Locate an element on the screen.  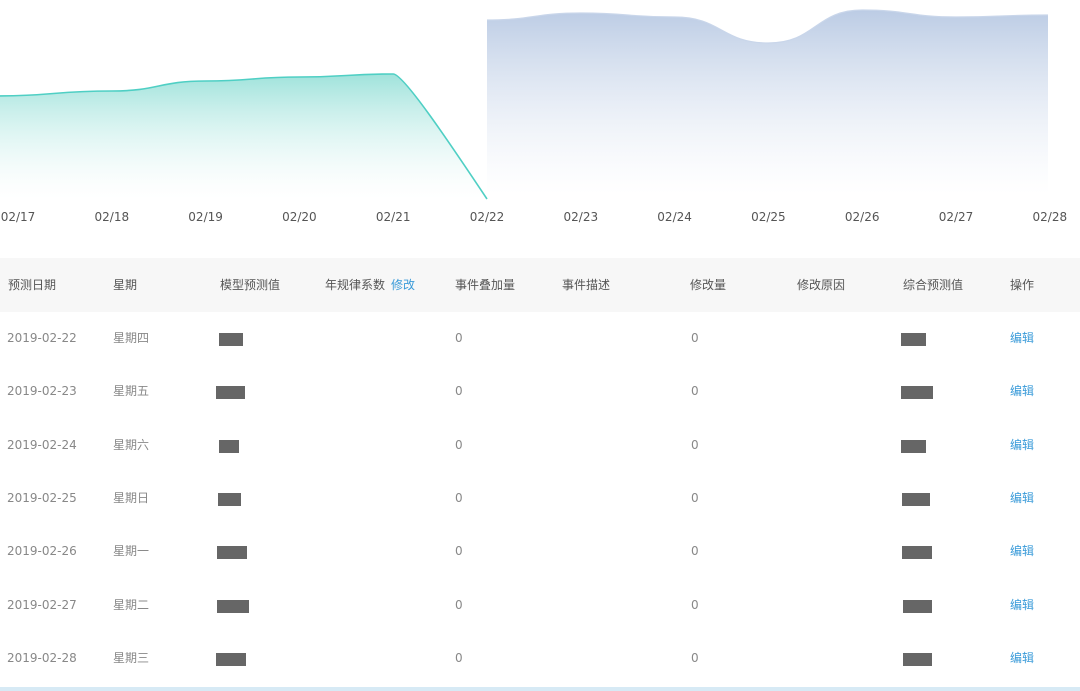
table-row: 2019-02-26 星期一 0 0 编辑 is located at coordinates (540, 551).